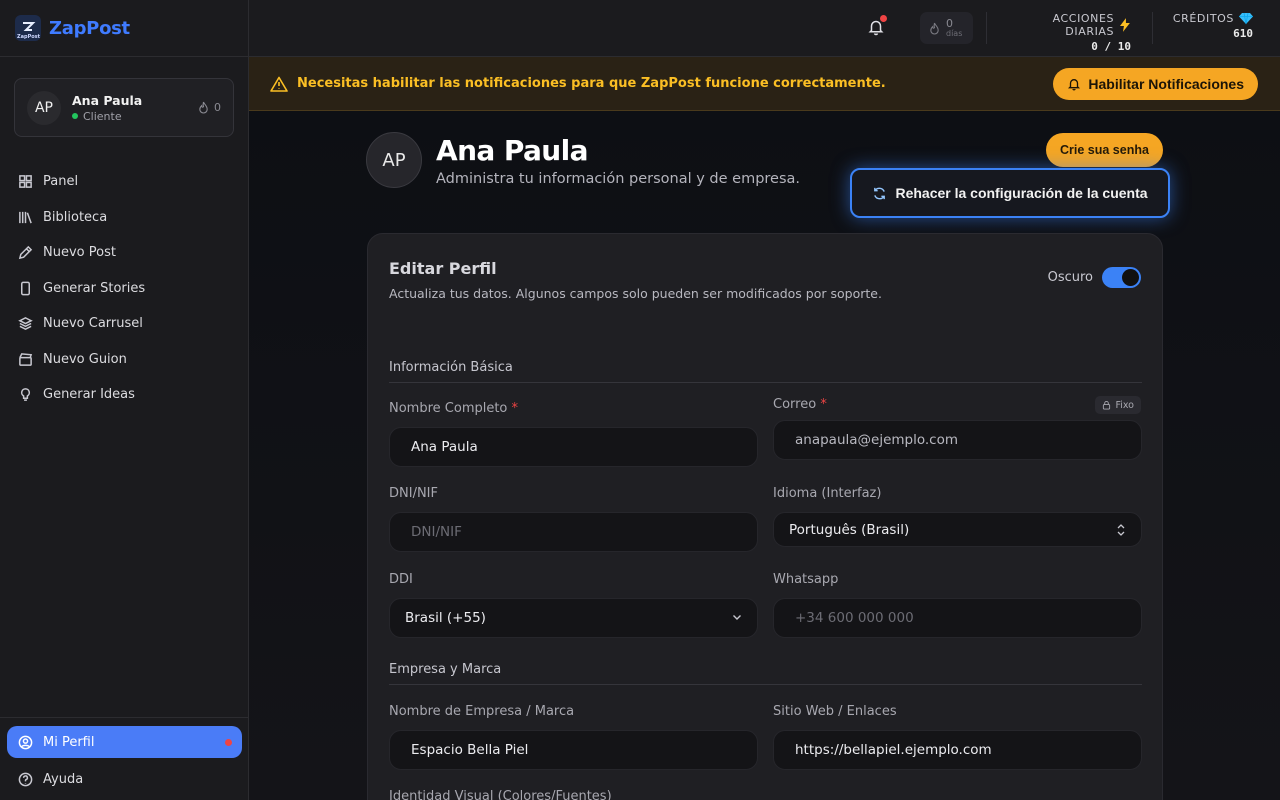 This screenshot has width=1280, height=800. What do you see at coordinates (835, 711) in the screenshot?
I see `website-label: Sitio Web / Enlaces` at bounding box center [835, 711].